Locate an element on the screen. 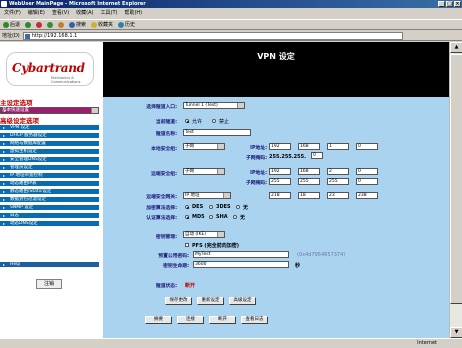 This screenshot has width=462, height=348. page-title: VPN 设定 is located at coordinates (276, 69).